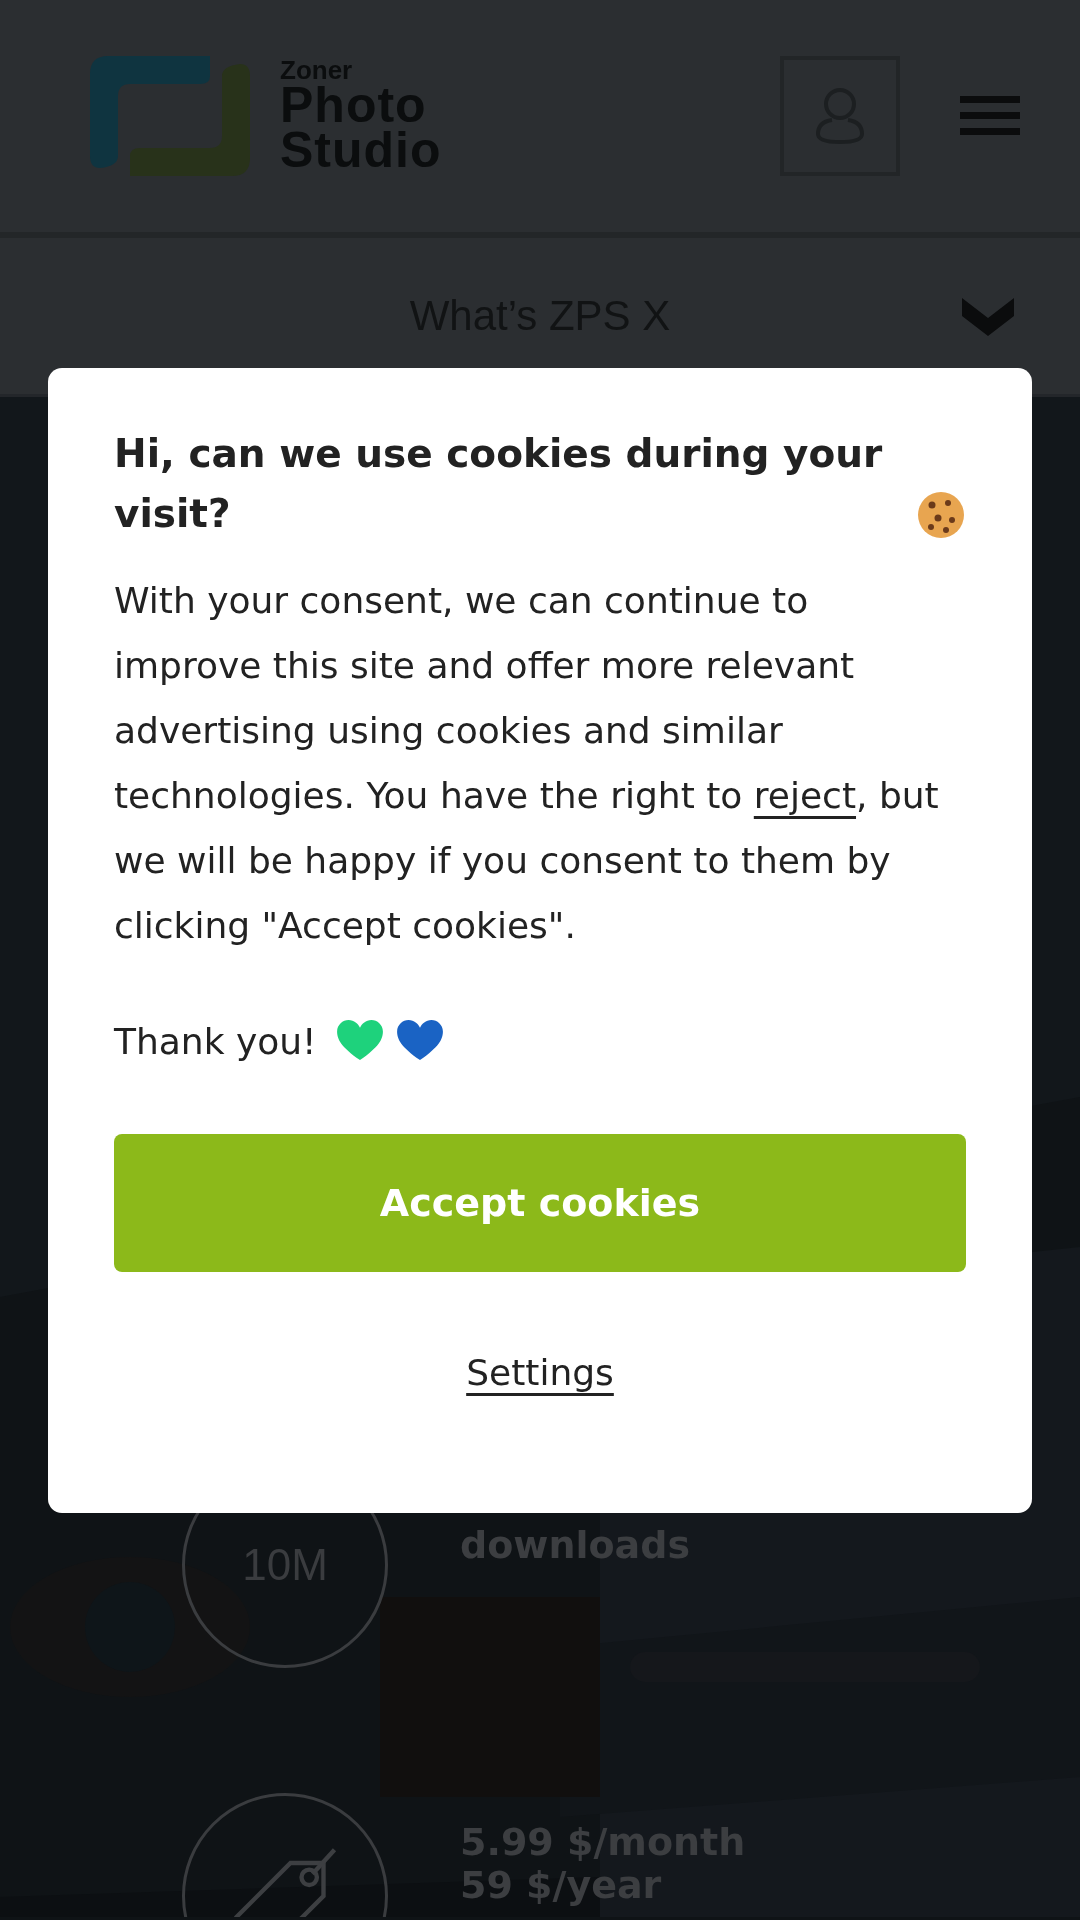 The width and height of the screenshot is (1080, 1920). What do you see at coordinates (170, 116) in the screenshot?
I see `logo-icon` at bounding box center [170, 116].